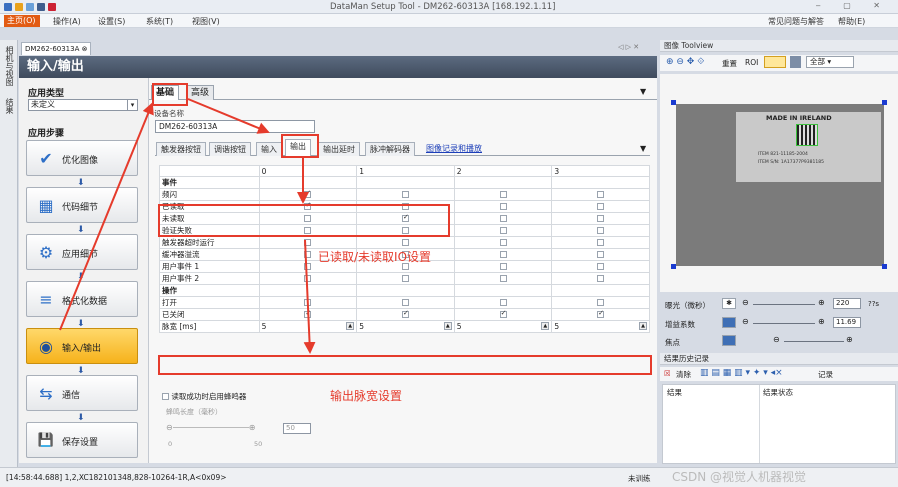 This screenshot has height=487, width=898. I want to click on exposure-unit: ??s, so click(874, 304).